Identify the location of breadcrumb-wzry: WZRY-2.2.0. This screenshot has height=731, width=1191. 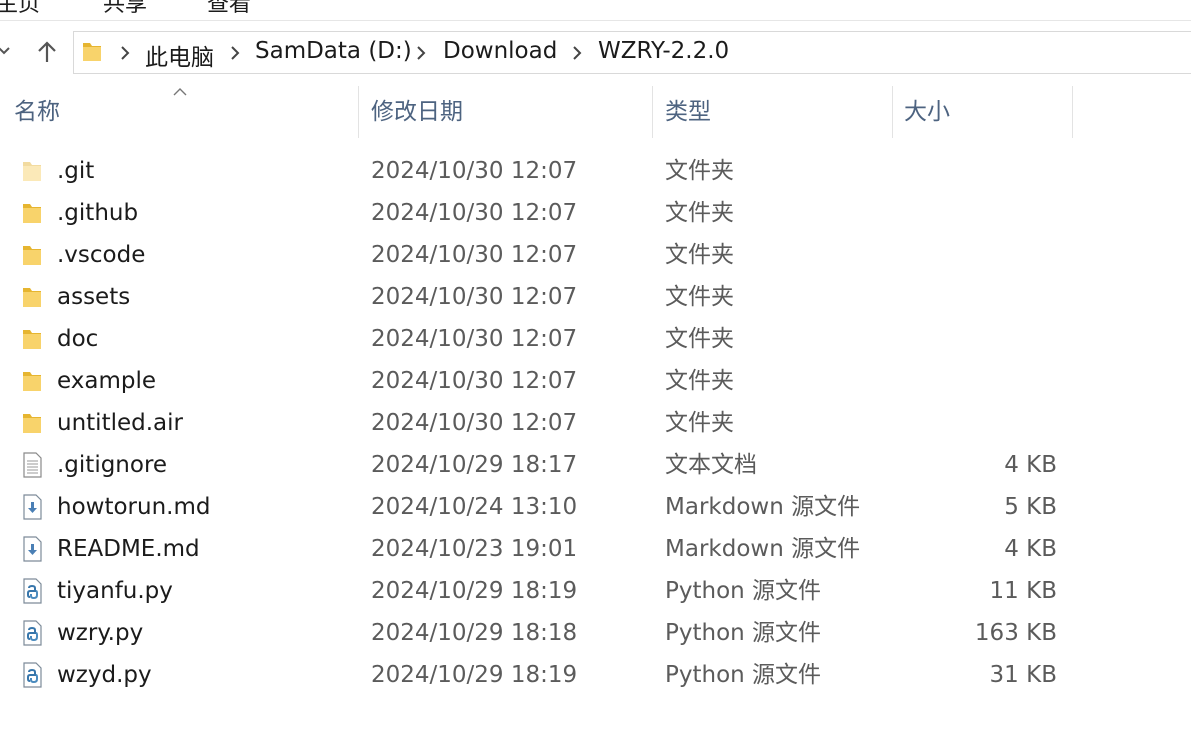
(663, 51).